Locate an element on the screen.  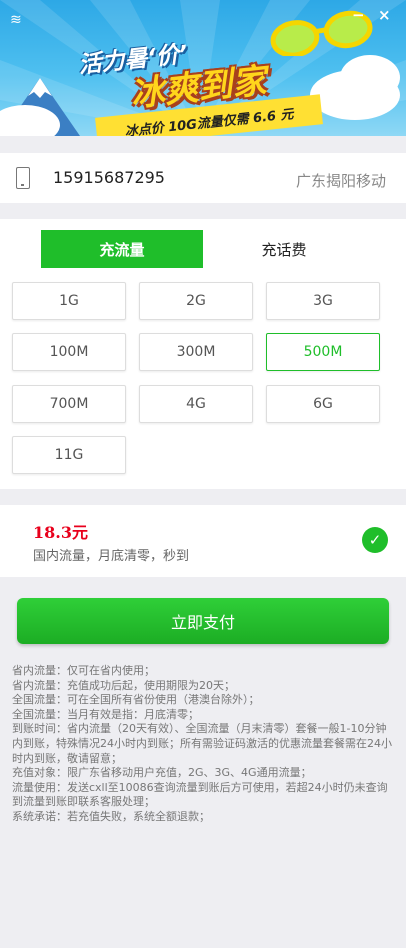
phone-number-input: 15915687295 is located at coordinates (109, 177).